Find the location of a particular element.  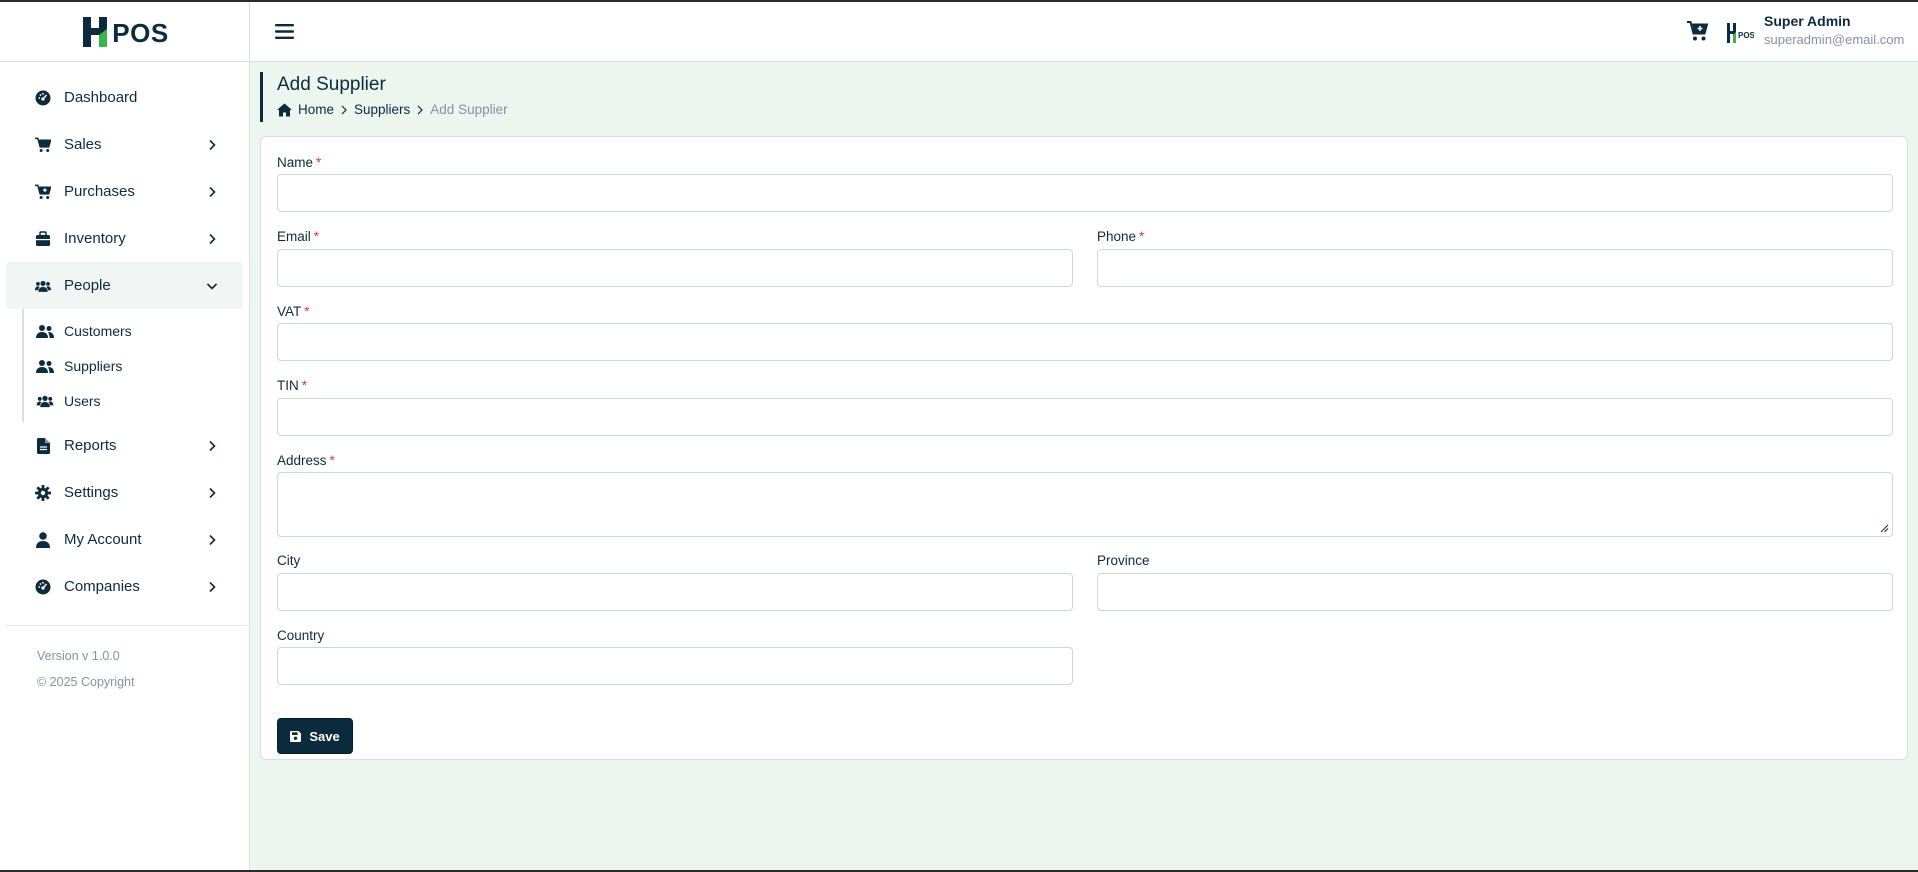

sidebar-item-inventory: Inventory is located at coordinates (124, 238).